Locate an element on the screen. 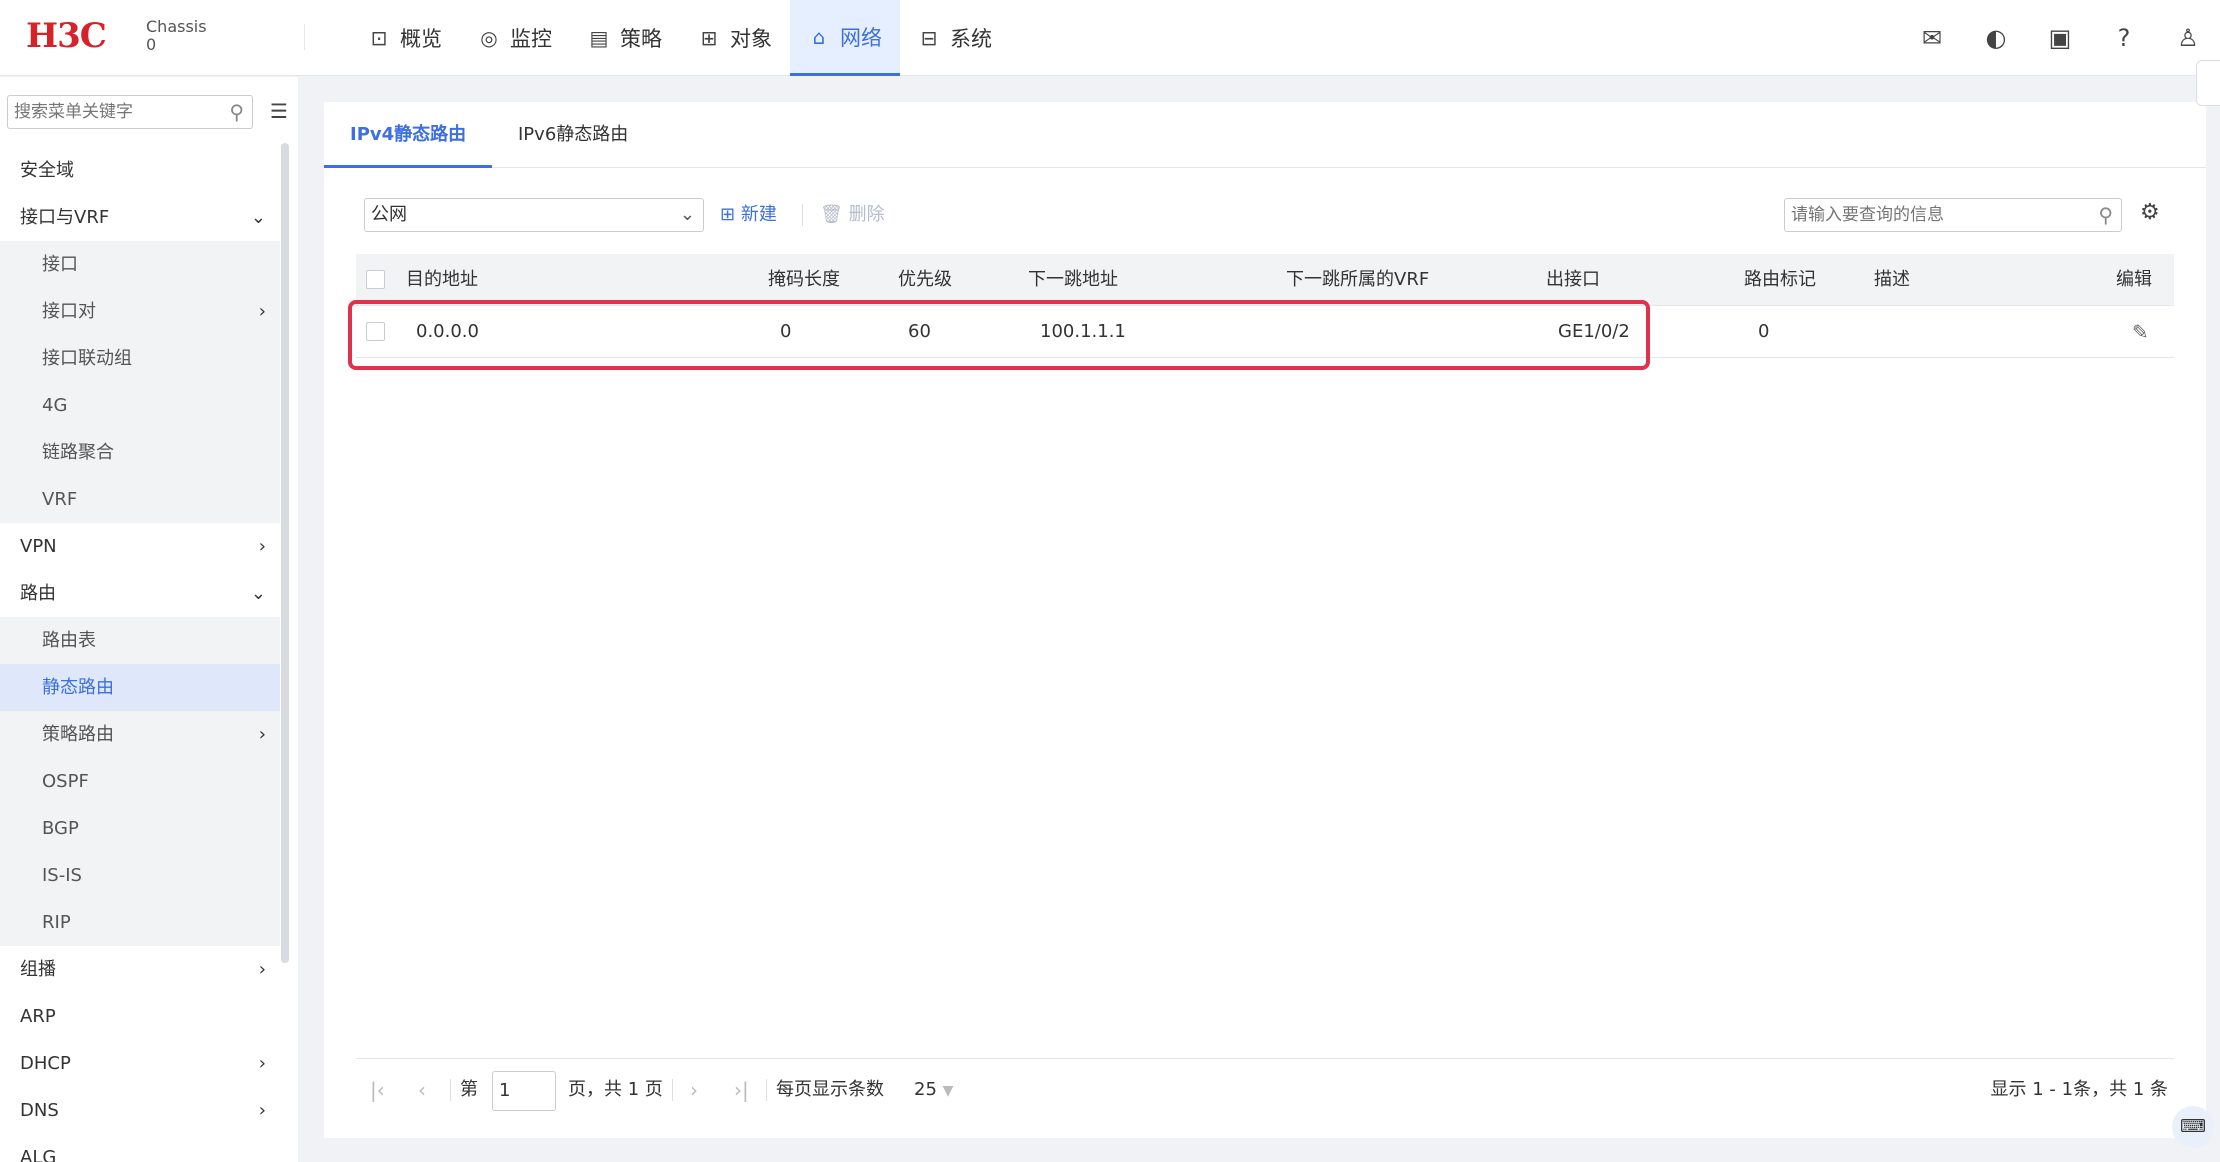 This screenshot has width=2220, height=1162. nav-object: ⊞ 对象 is located at coordinates (735, 38).